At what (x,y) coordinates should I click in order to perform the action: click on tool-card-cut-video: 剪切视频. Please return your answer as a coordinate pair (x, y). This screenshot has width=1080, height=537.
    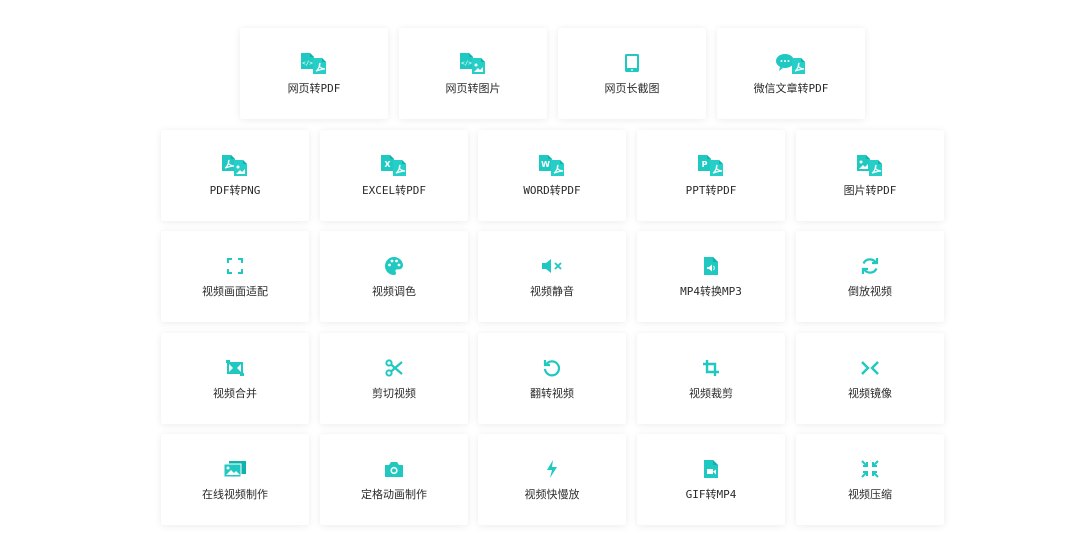
    Looking at the image, I should click on (394, 378).